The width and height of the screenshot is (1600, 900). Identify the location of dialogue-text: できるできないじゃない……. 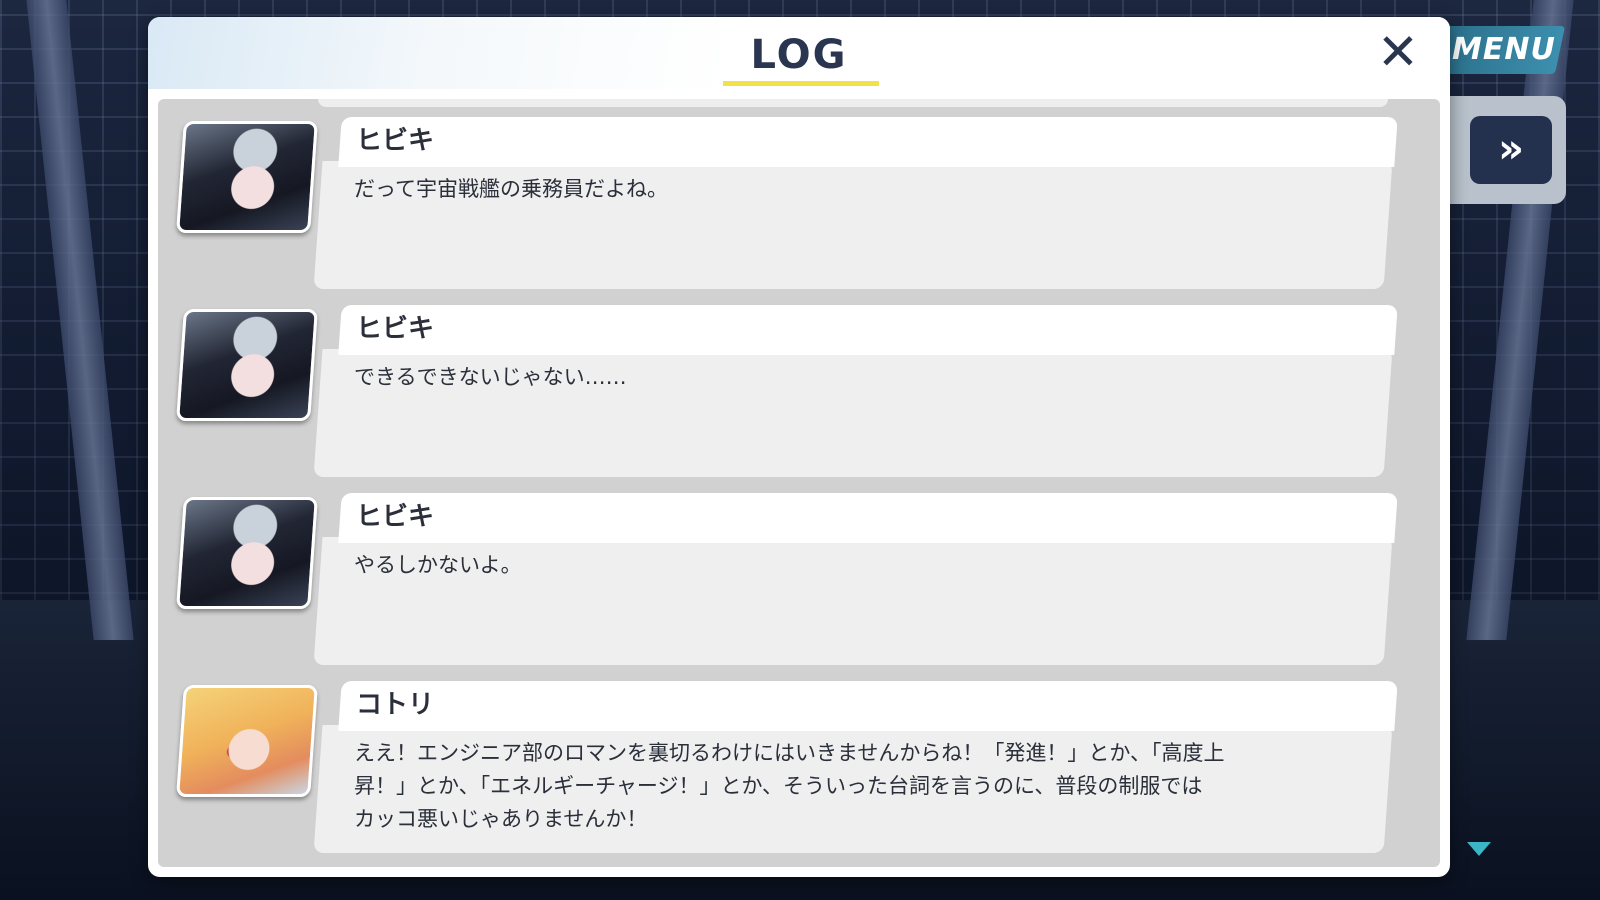
(490, 377).